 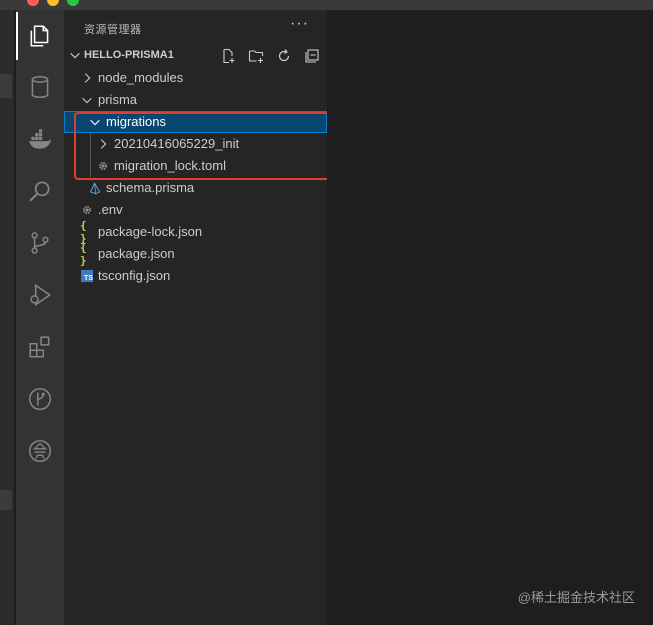 I want to click on gitlens-icon, so click(x=40, y=399).